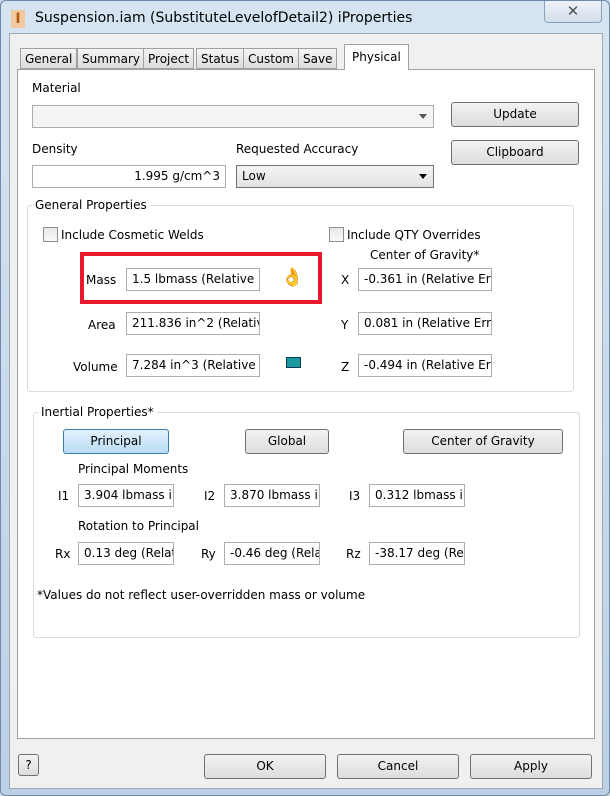  What do you see at coordinates (129, 176) in the screenshot?
I see `density-field: 1.995 g/cm^3` at bounding box center [129, 176].